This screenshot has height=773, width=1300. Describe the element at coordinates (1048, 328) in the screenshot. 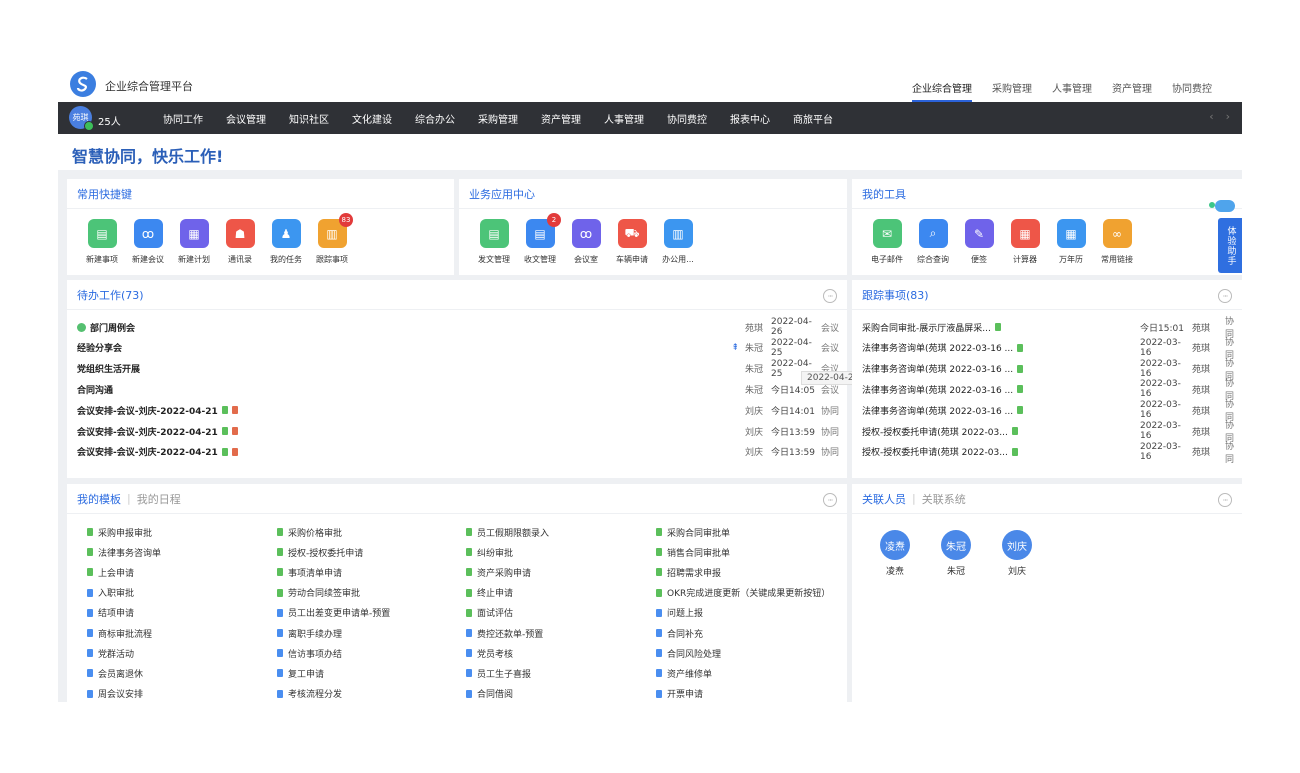

I see `track-row: 采购合同审批-展示厅液晶屏采... 今日15:01 苑琪 协同` at that location.